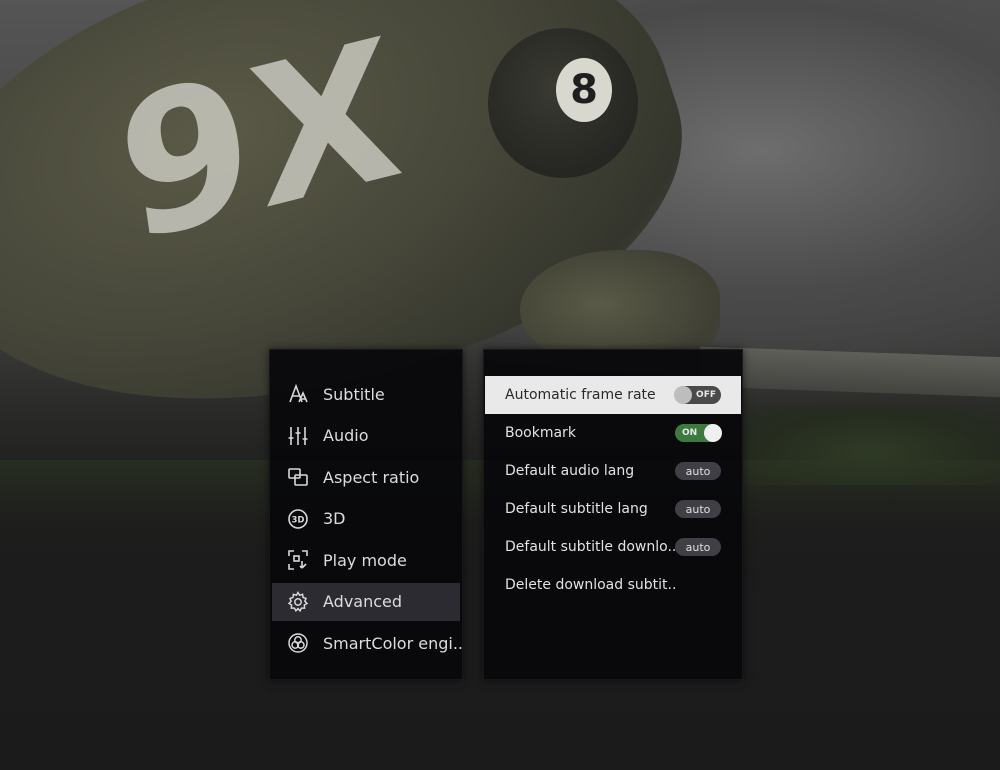  I want to click on menu-item-smartcolor: SmartColor engi.., so click(366, 643).